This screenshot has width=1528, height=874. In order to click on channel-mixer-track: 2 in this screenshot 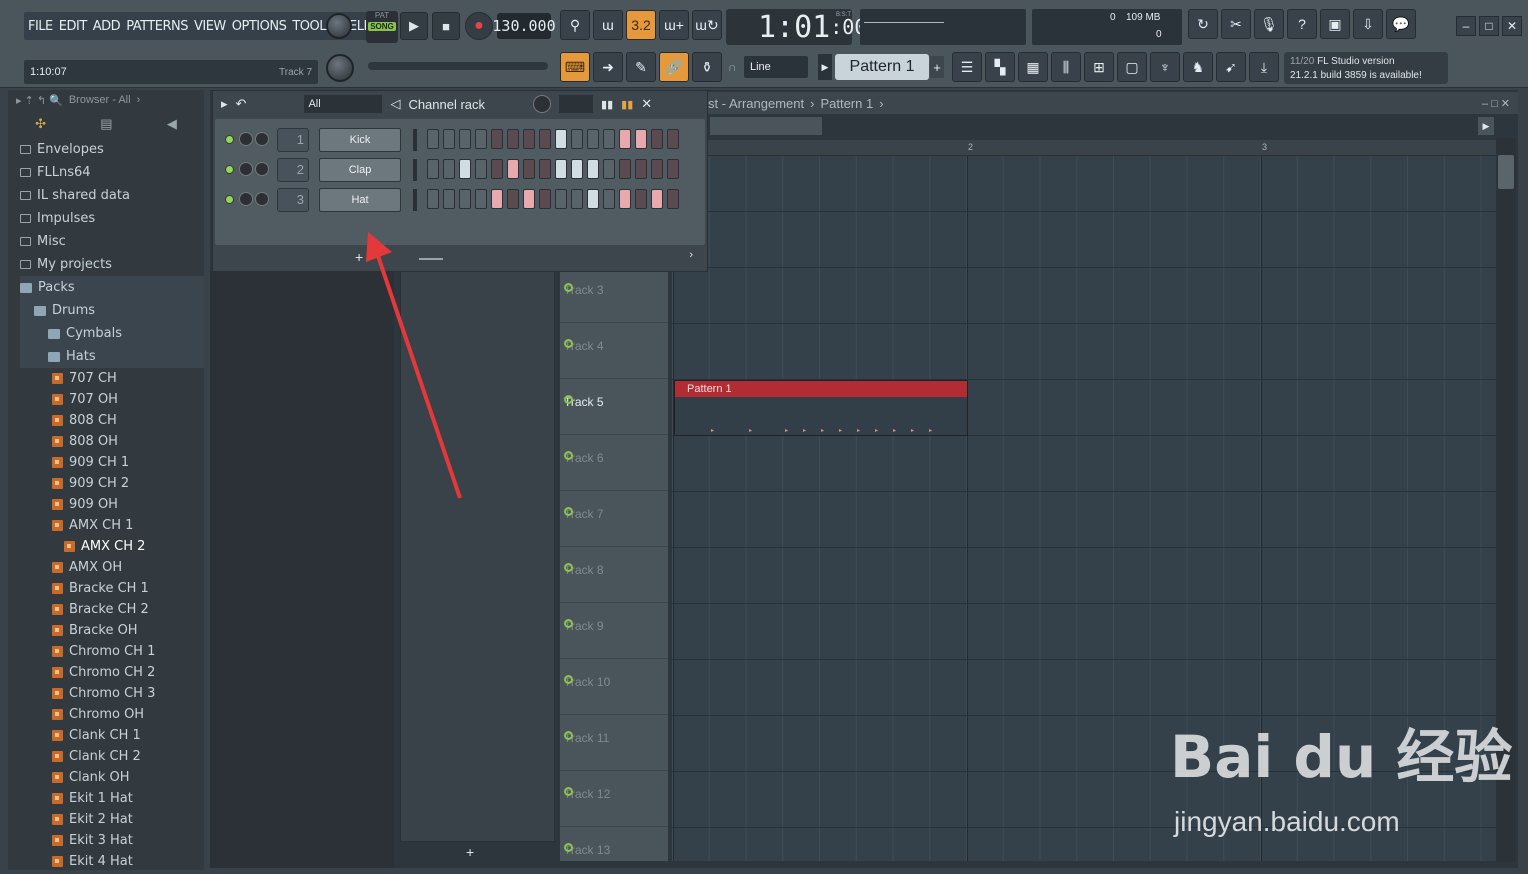, I will do `click(293, 170)`.